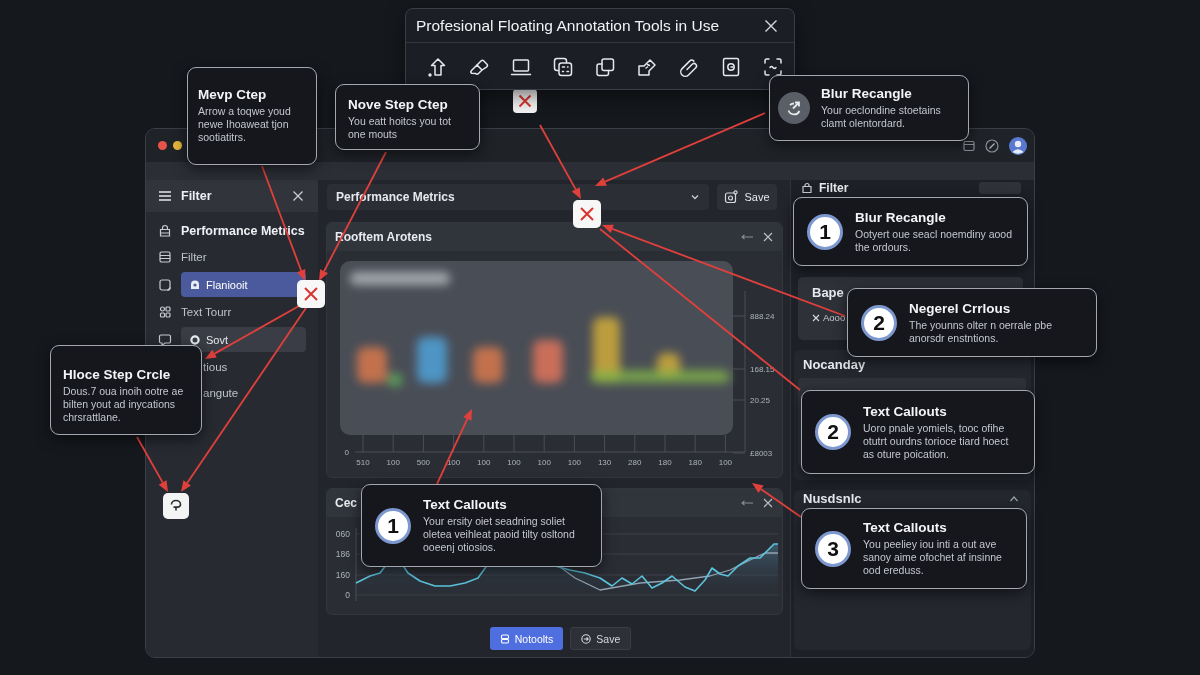  I want to click on callout-title: Nove Step Ctep, so click(398, 104).